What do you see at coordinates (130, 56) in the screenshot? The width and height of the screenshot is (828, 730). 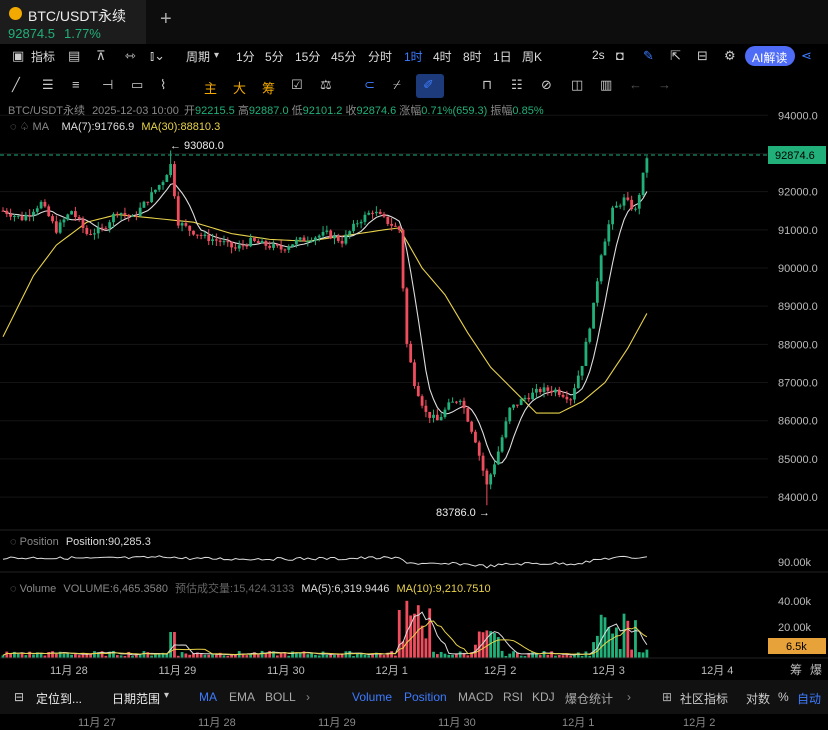 I see `split-icon: ⇿` at bounding box center [130, 56].